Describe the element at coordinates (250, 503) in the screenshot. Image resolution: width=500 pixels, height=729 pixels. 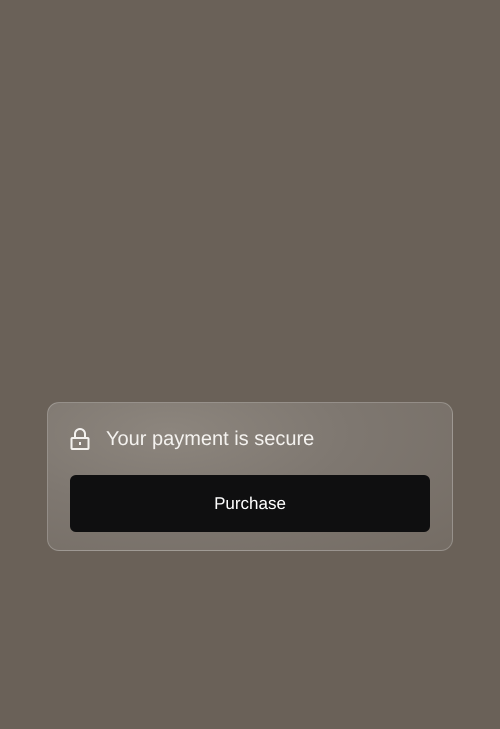
I see `purchase-button: Purchase` at that location.